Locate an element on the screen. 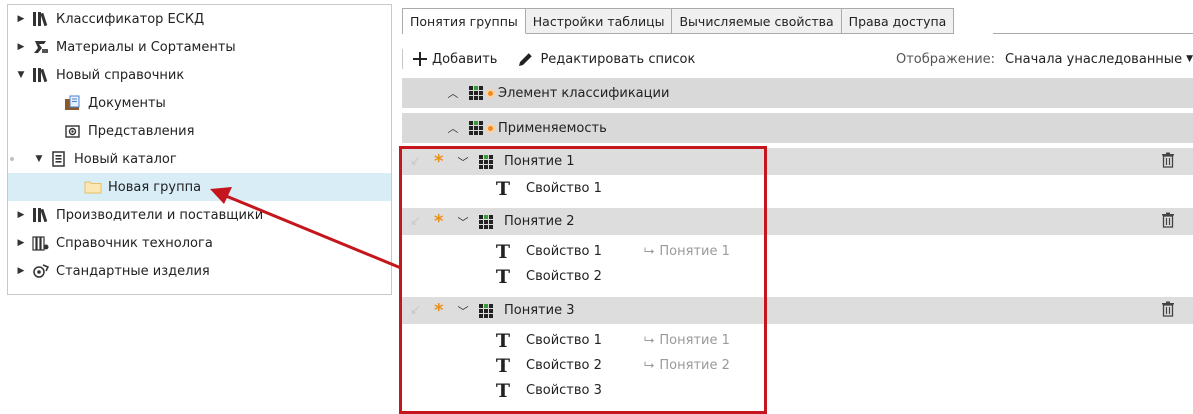 This screenshot has height=414, width=1193. inherited-concept-row: ︿ Элемент классификации is located at coordinates (797, 93).